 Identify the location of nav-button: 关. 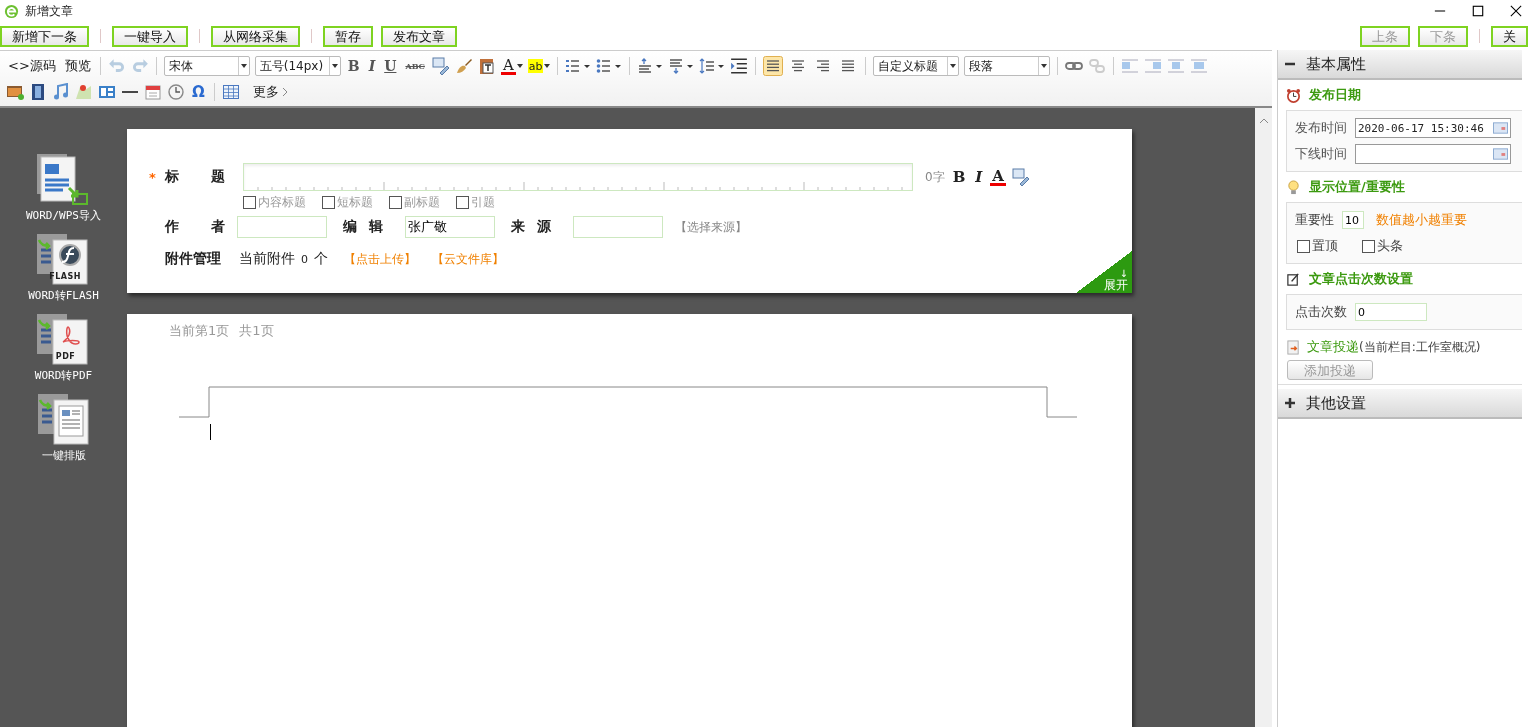
(1509, 36).